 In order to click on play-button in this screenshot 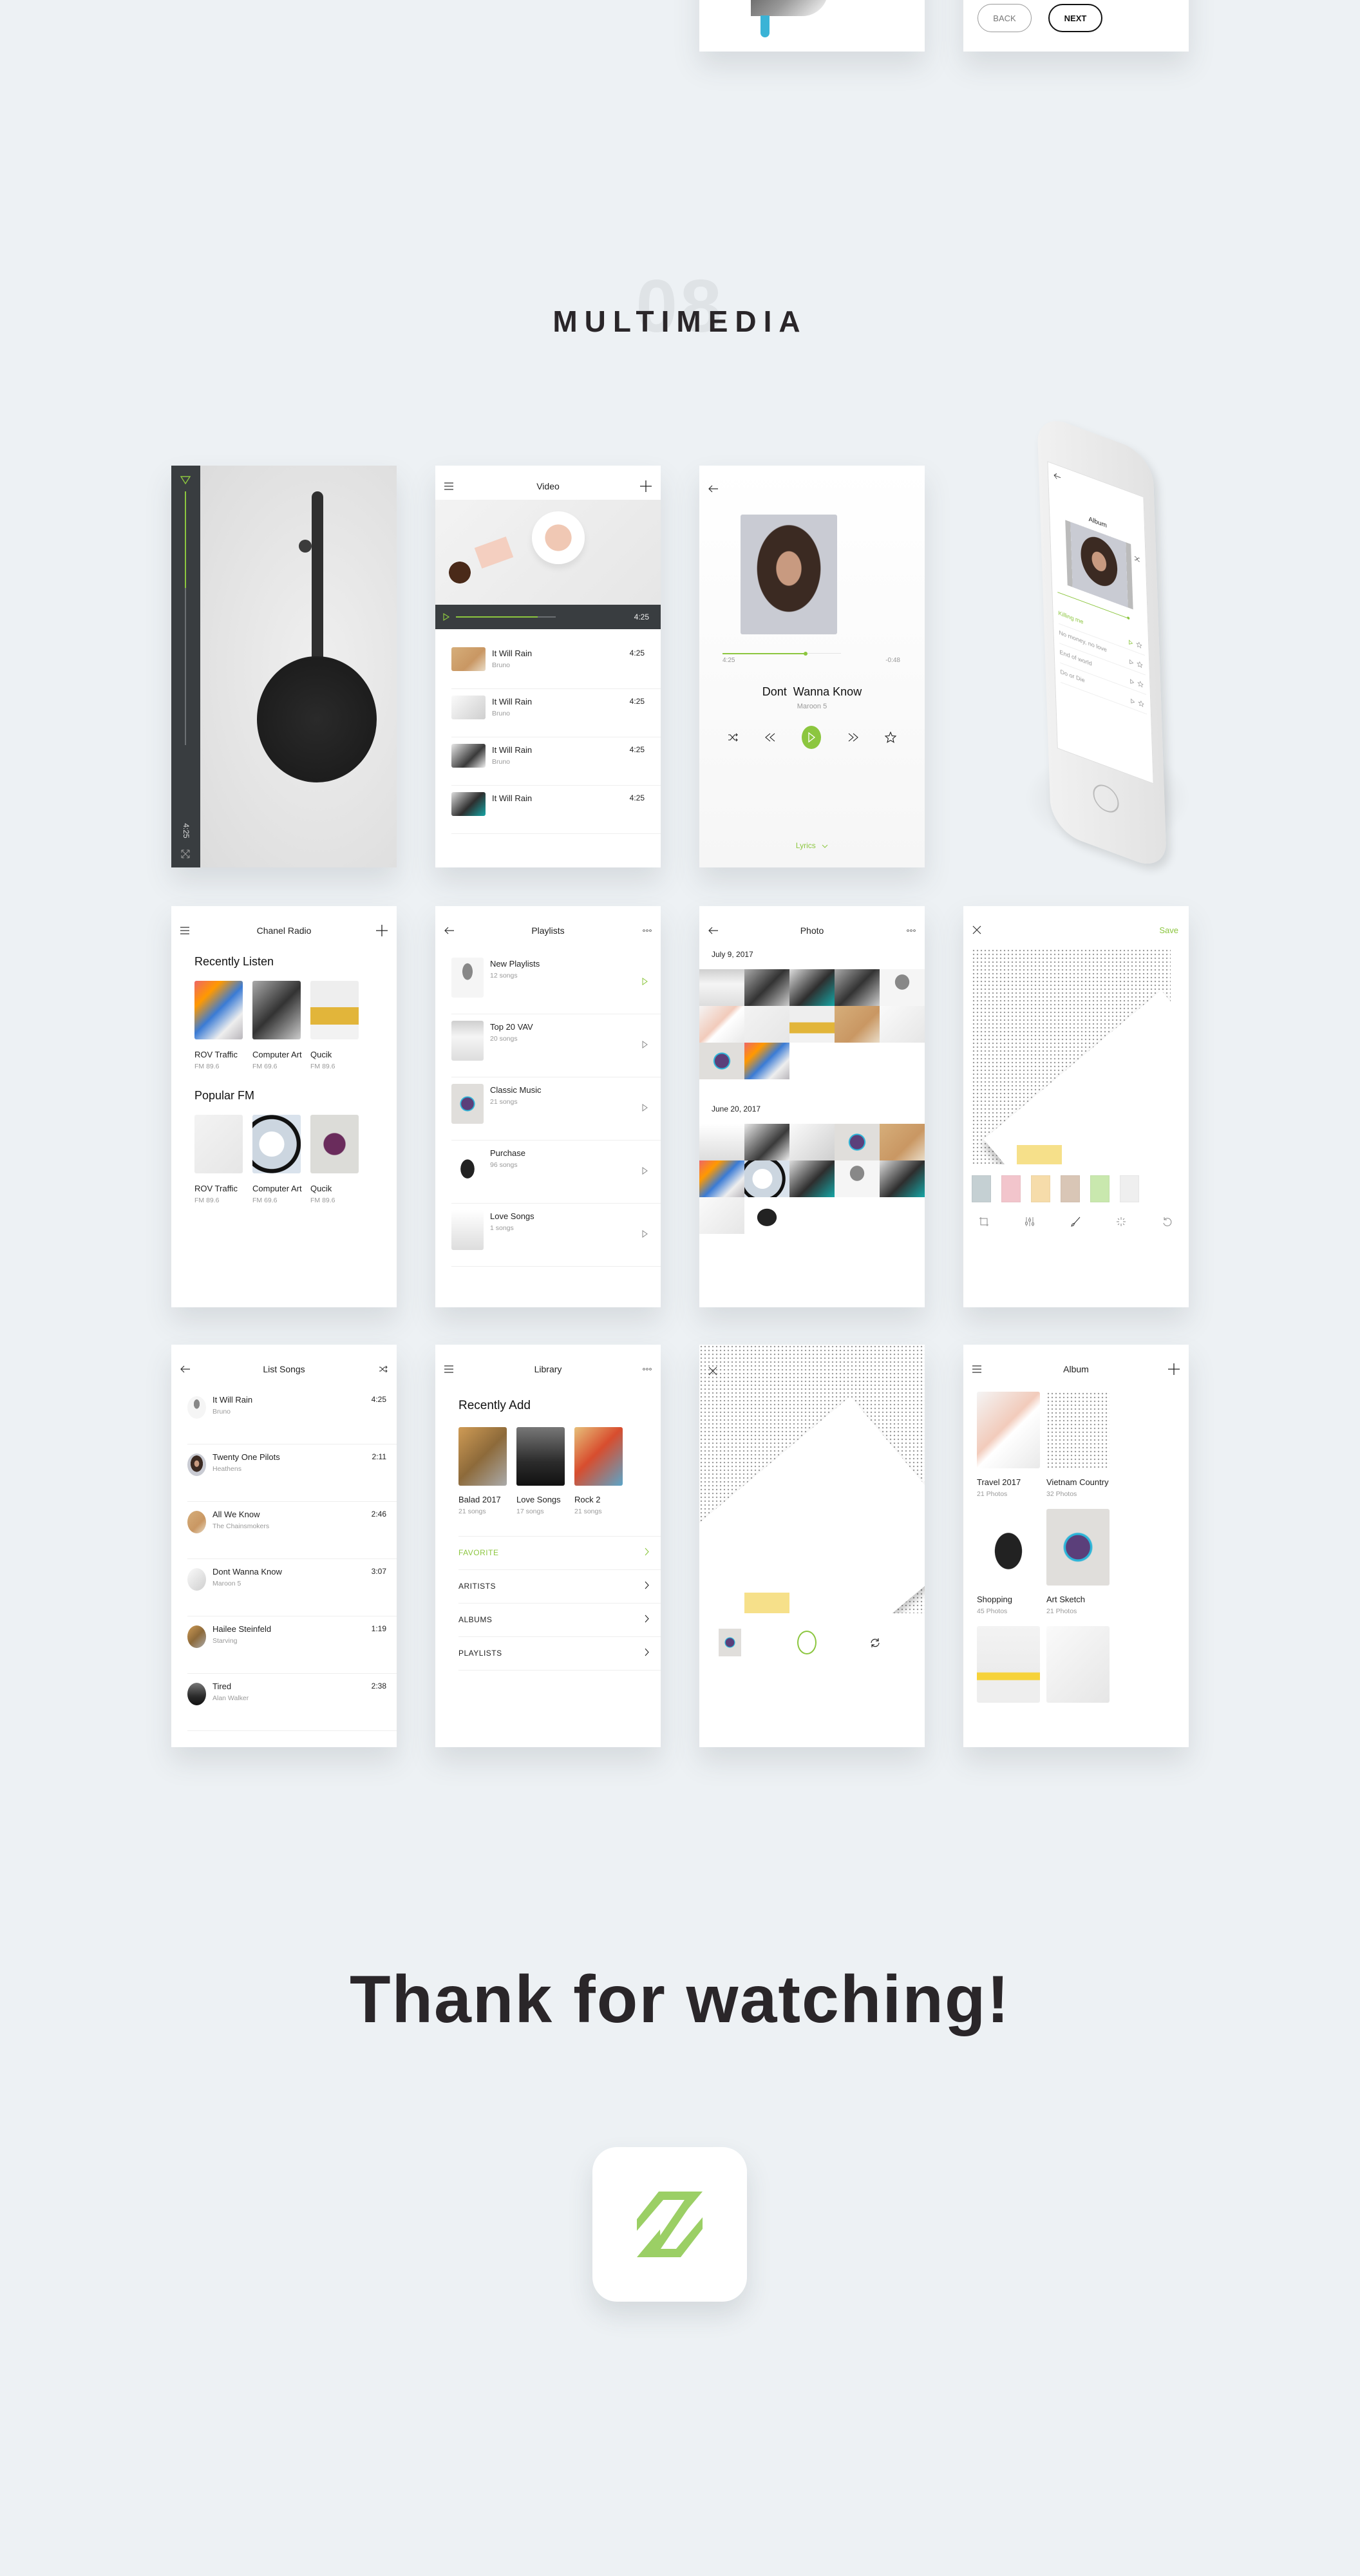, I will do `click(811, 738)`.